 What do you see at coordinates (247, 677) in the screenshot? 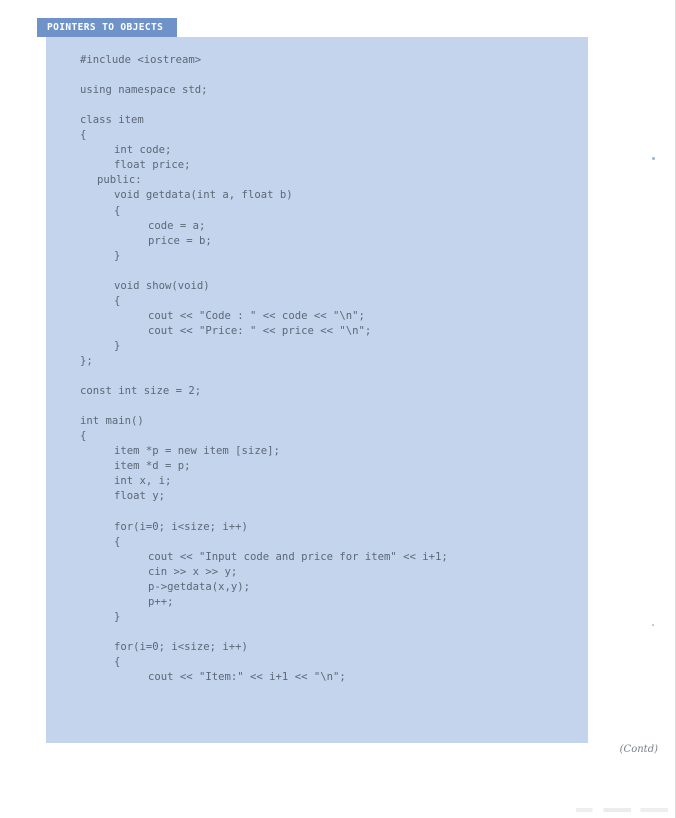
I see `code-line: cout << "Item:" << i+1 << "\n";` at bounding box center [247, 677].